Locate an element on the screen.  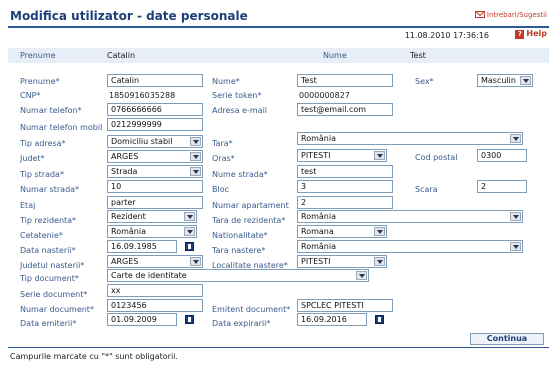
summary-last-name-value: Test is located at coordinates (418, 55).